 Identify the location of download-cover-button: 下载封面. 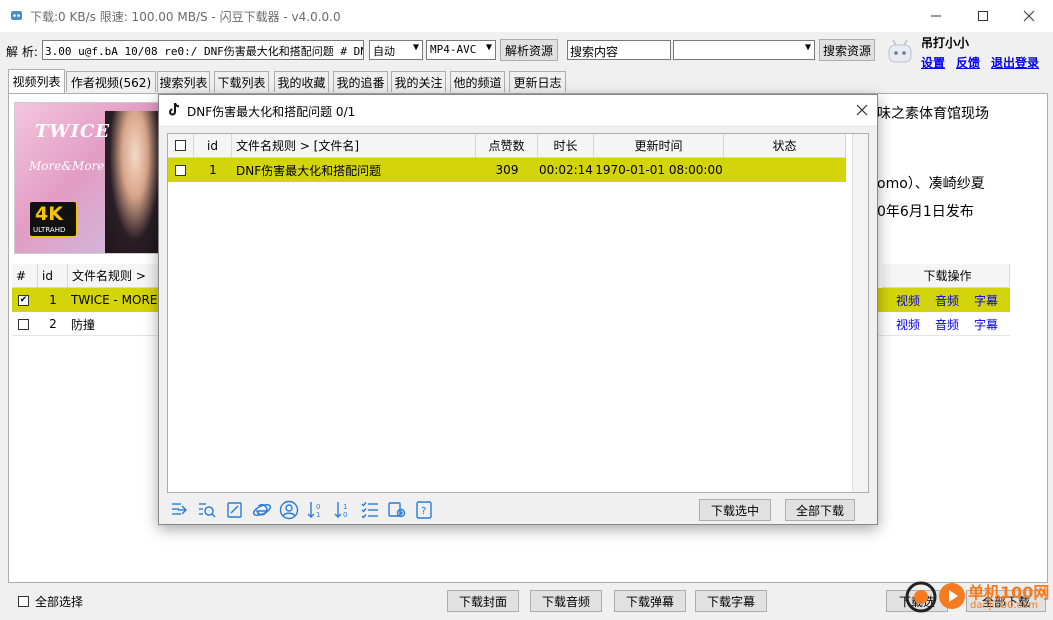
(483, 601).